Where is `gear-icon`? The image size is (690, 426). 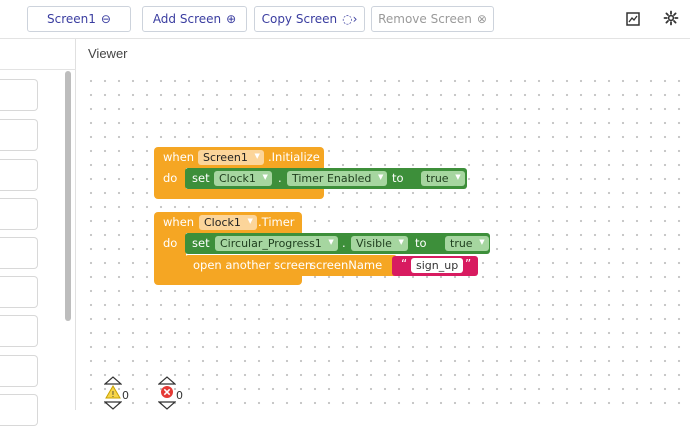 gear-icon is located at coordinates (671, 18).